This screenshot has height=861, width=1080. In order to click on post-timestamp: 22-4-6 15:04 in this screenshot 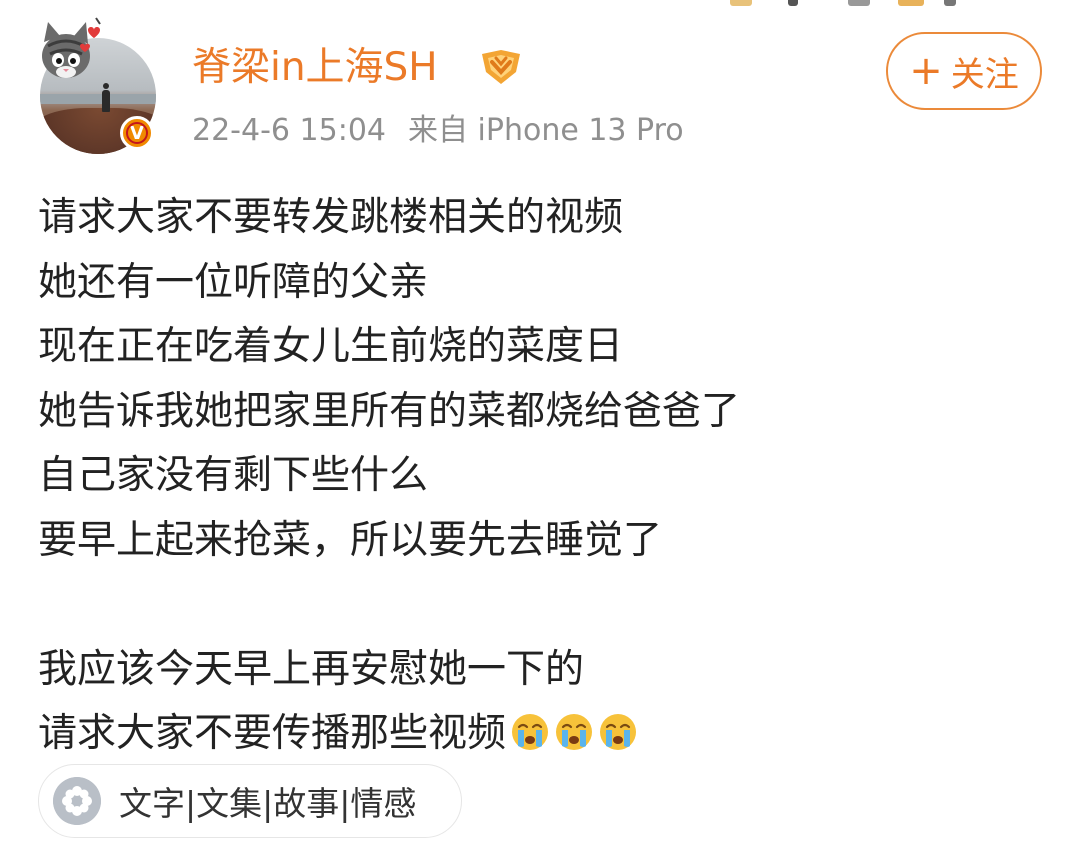, I will do `click(289, 130)`.